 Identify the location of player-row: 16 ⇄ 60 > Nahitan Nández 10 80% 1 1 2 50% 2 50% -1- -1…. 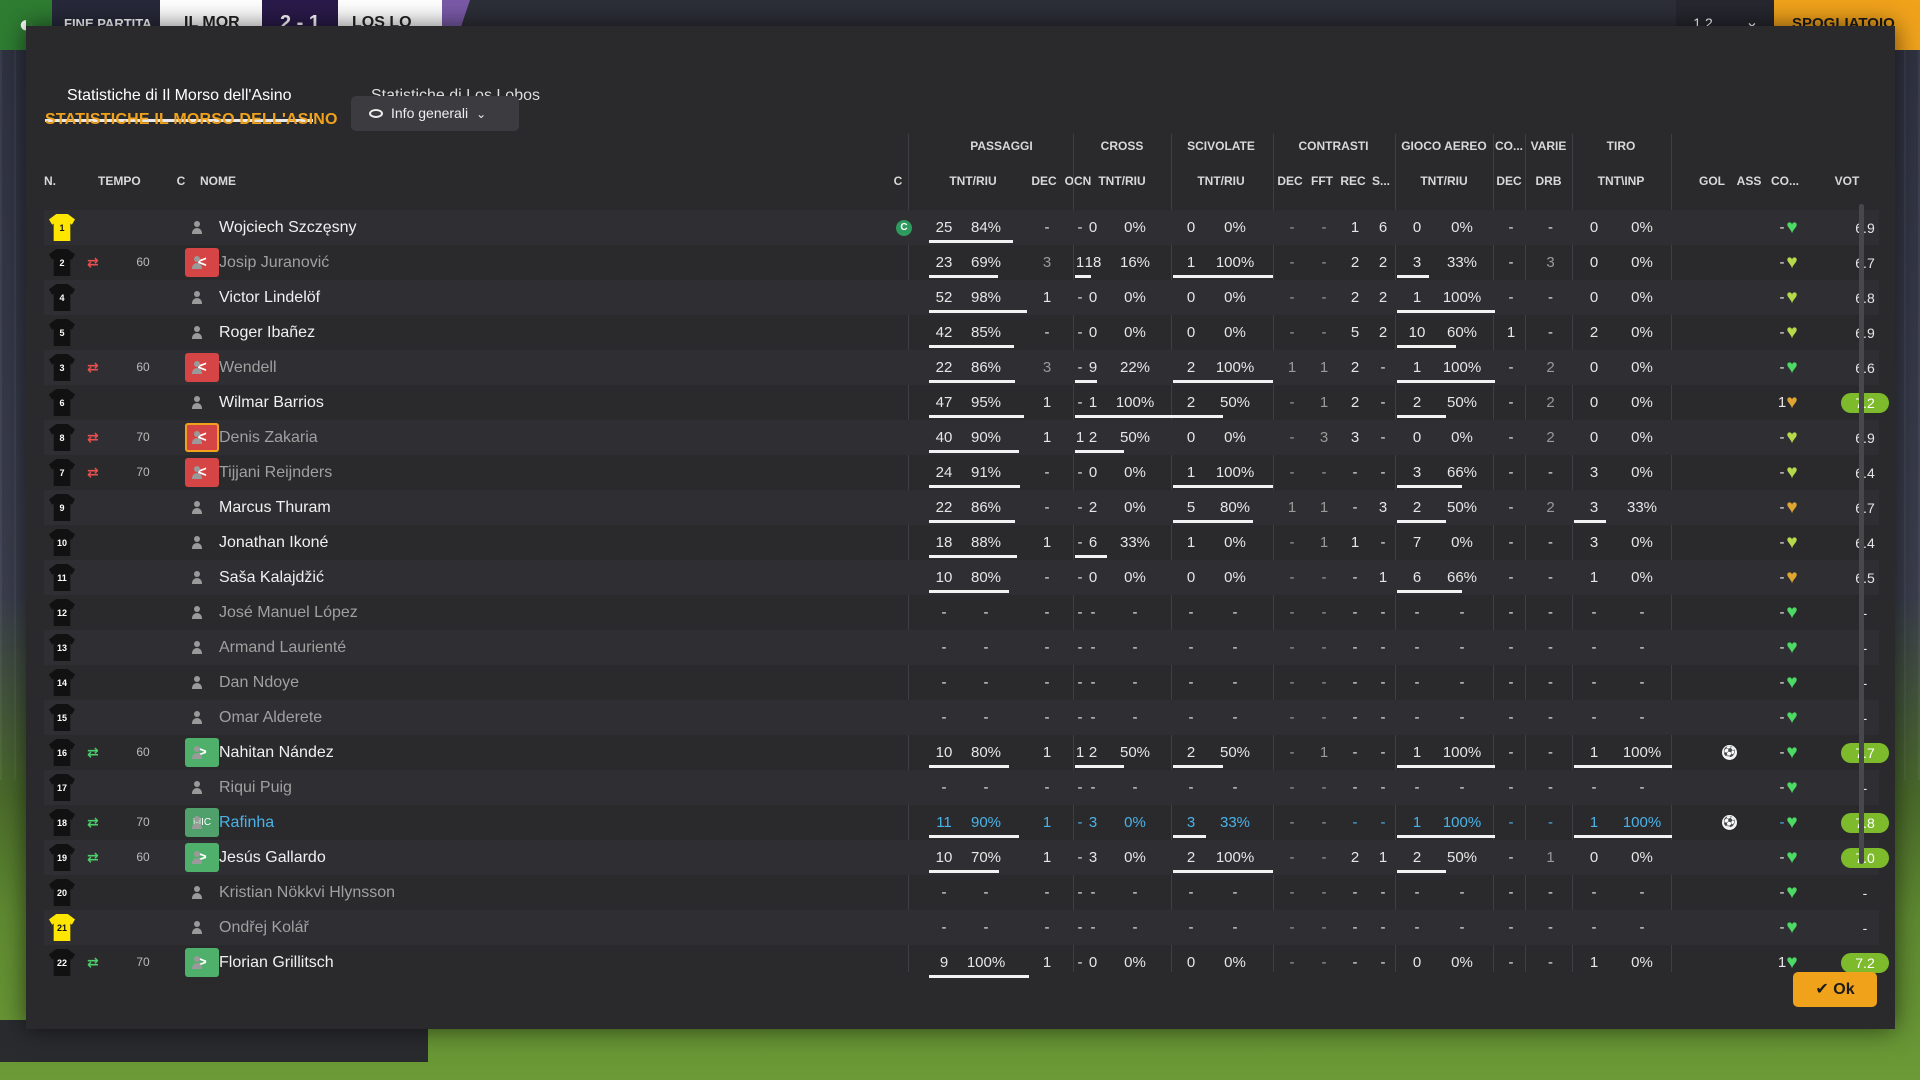
(966, 752).